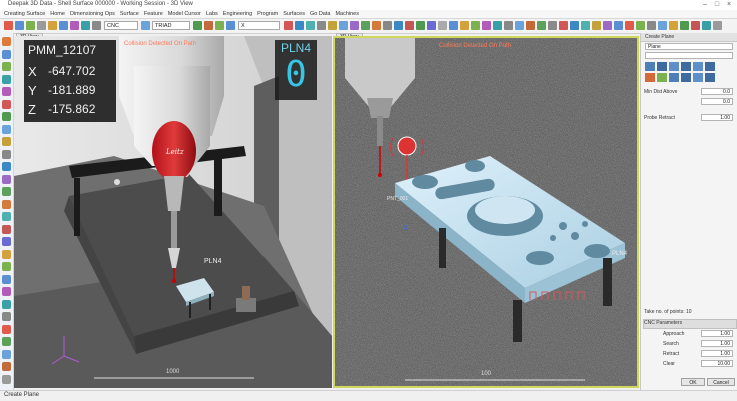 The width and height of the screenshot is (737, 401). Describe the element at coordinates (96, 25) in the screenshot. I see `settings-icon` at that location.